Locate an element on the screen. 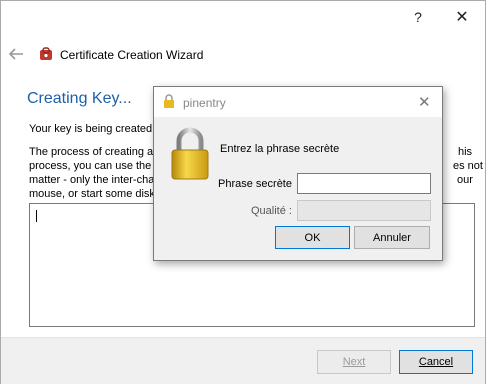  cancel-button: Cancel is located at coordinates (436, 362).